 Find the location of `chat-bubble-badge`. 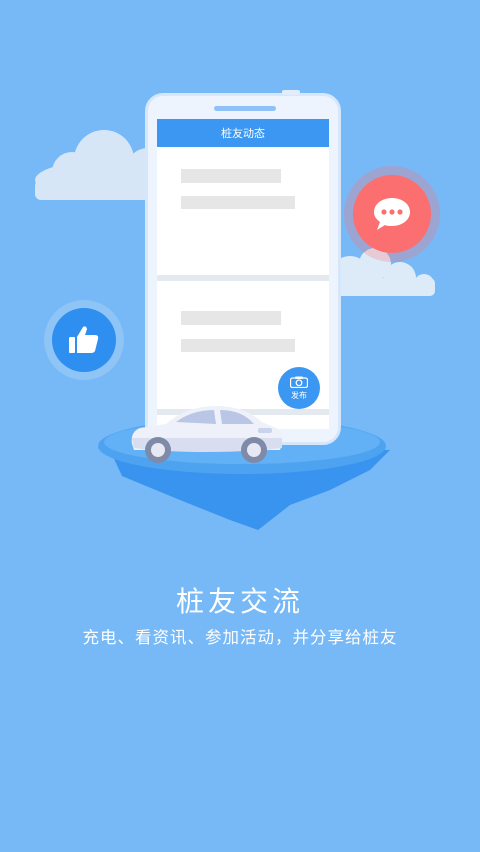

chat-bubble-badge is located at coordinates (392, 214).